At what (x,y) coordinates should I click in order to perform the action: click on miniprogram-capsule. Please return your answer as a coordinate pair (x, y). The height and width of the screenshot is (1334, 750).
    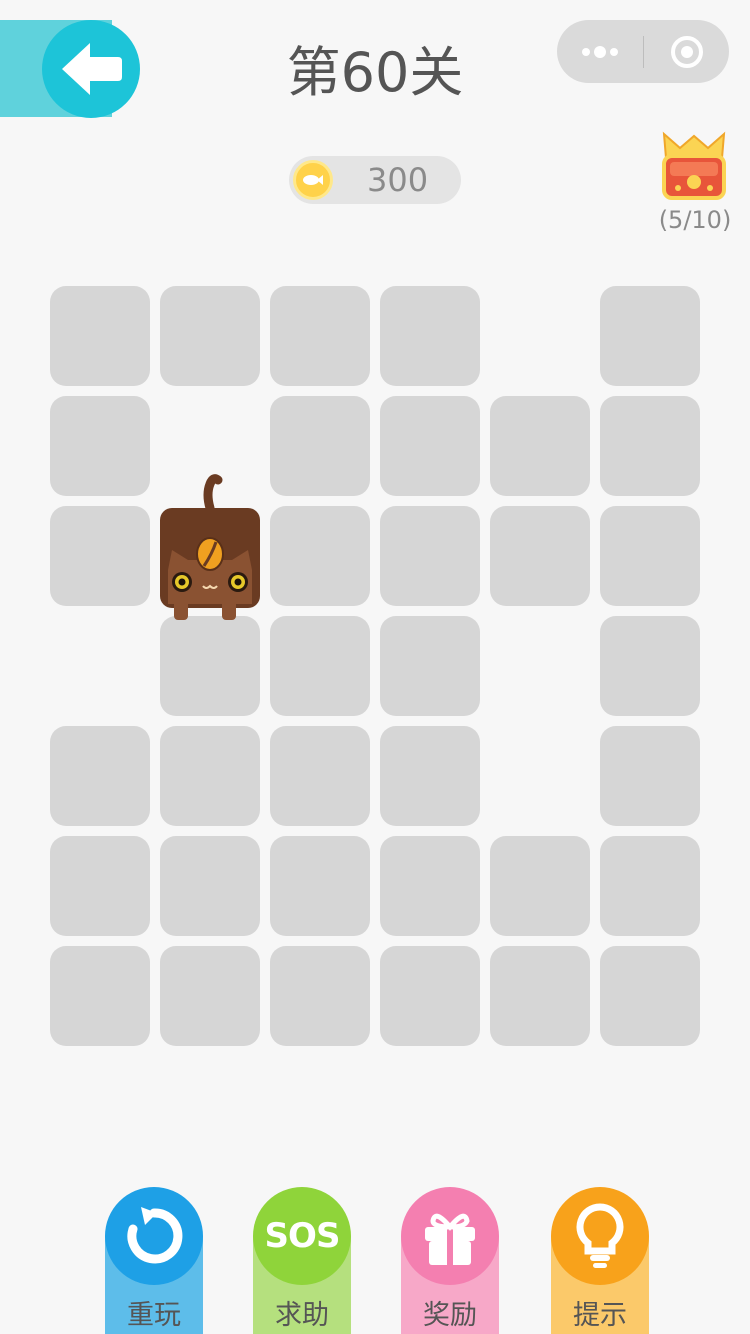
    Looking at the image, I should click on (643, 51).